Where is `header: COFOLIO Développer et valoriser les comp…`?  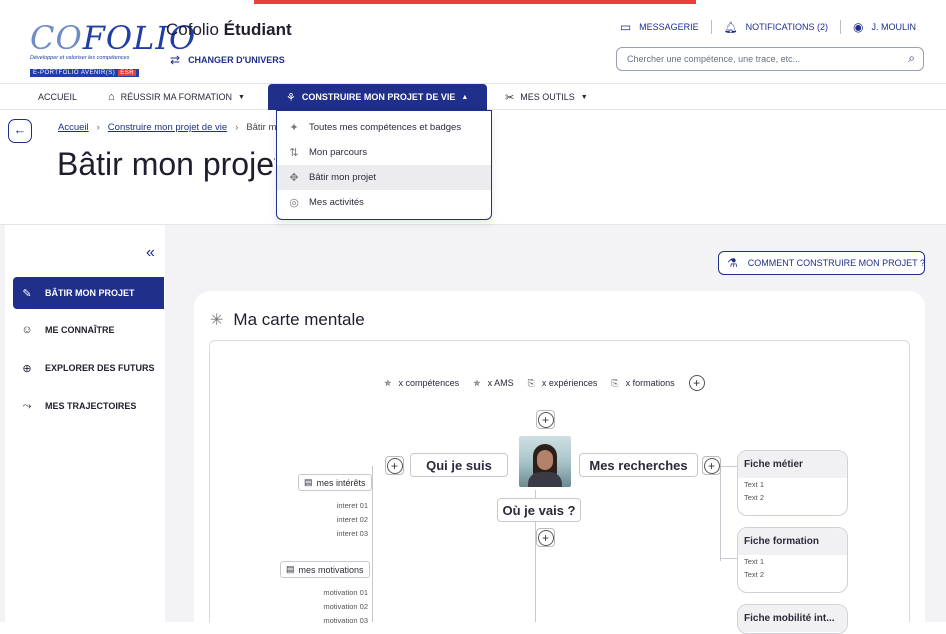
header: COFOLIO Développer et valoriser les comp… is located at coordinates (473, 42).